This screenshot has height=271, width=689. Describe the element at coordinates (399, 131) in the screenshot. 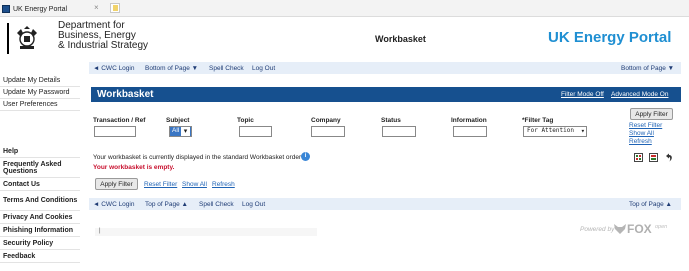

I see `status-input` at that location.